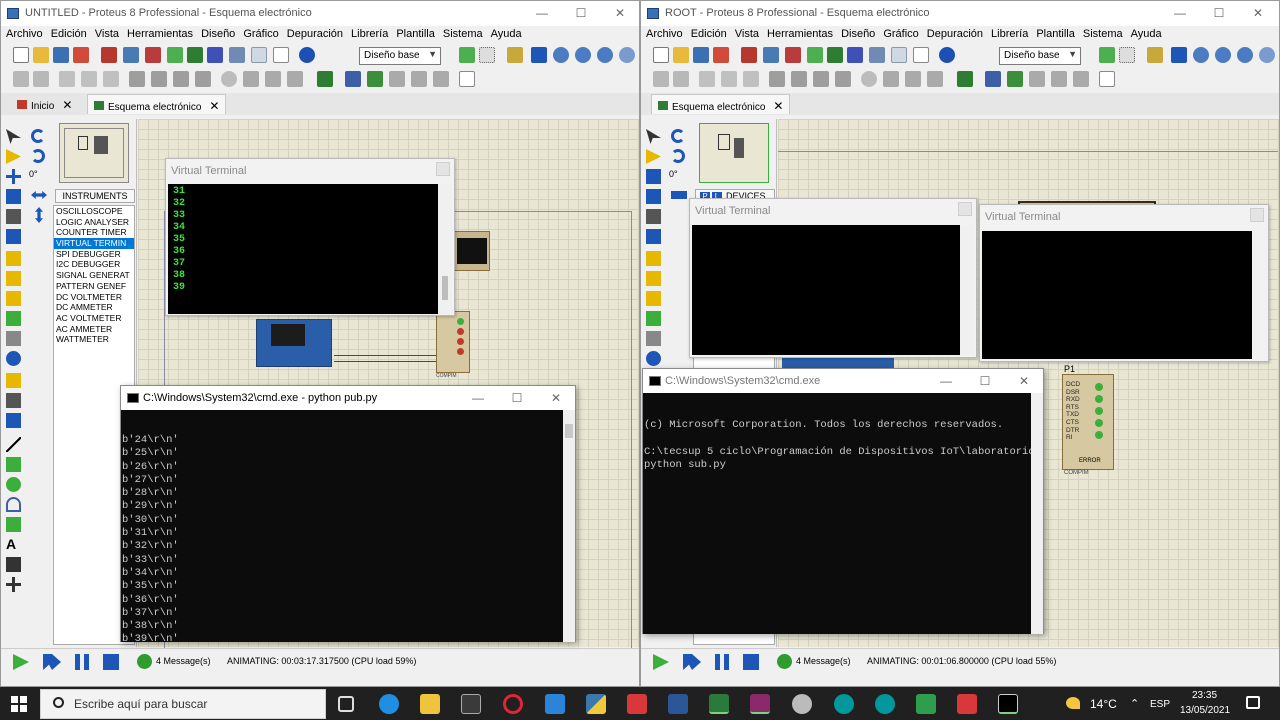  What do you see at coordinates (346, 704) in the screenshot?
I see `task-view-icon` at bounding box center [346, 704].